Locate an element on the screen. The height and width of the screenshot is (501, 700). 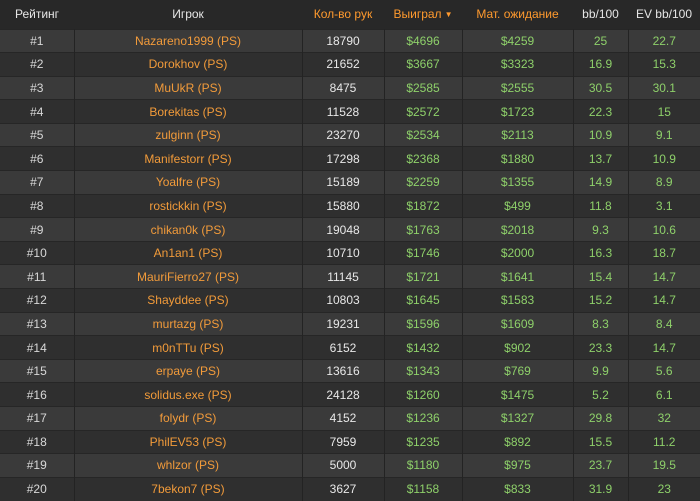
hands-cell: 18790 is located at coordinates (343, 40).